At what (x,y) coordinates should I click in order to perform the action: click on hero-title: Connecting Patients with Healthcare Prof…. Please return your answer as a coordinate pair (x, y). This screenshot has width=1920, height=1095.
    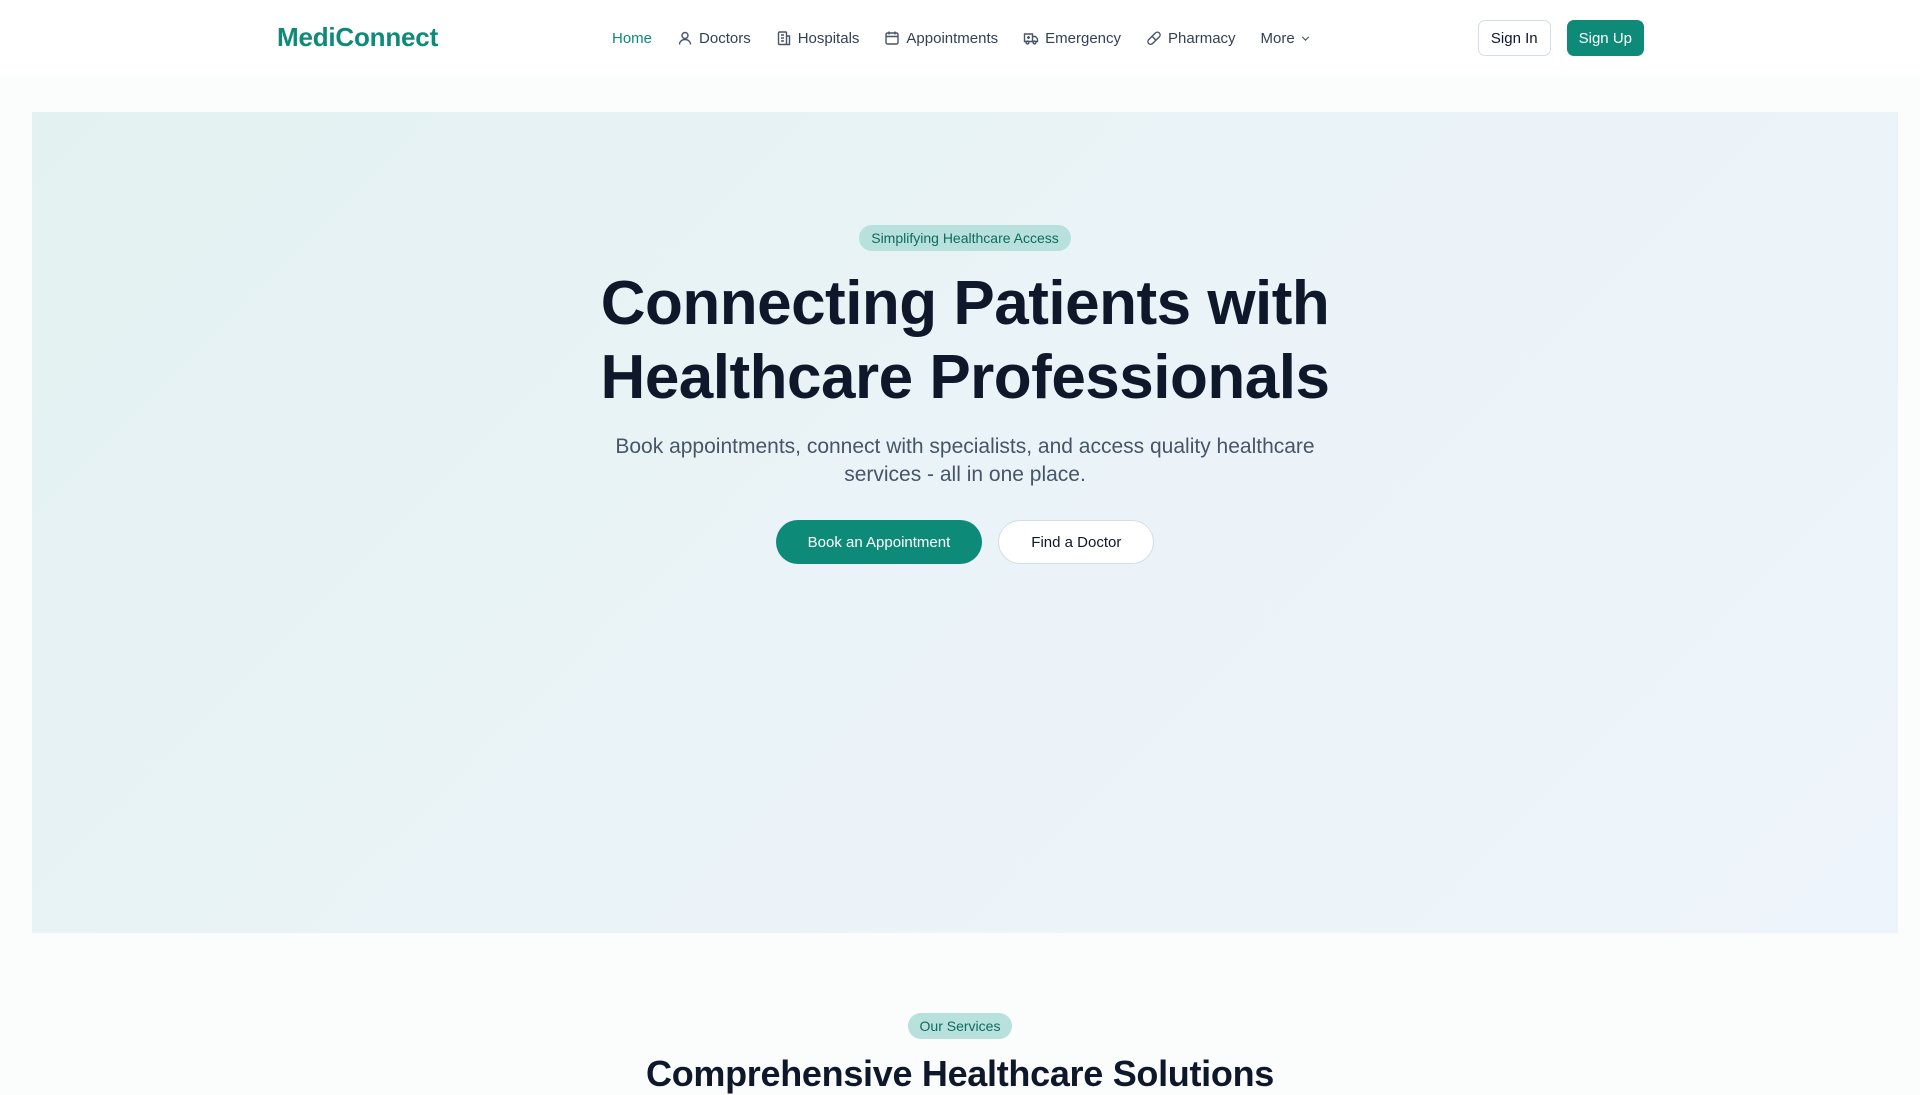
    Looking at the image, I should click on (965, 341).